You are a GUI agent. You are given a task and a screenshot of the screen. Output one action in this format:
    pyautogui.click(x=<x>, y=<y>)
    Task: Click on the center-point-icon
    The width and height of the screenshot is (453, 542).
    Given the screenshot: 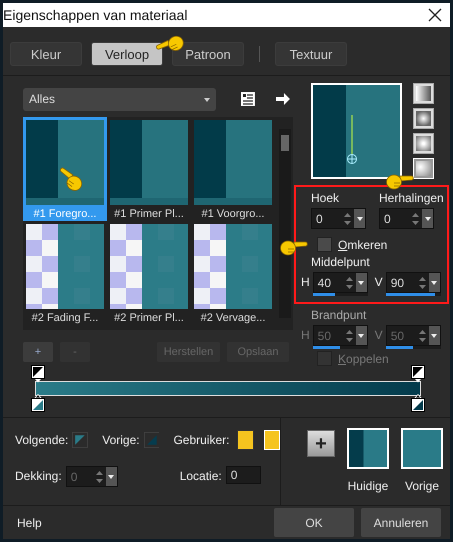 What is the action you would take?
    pyautogui.click(x=352, y=140)
    